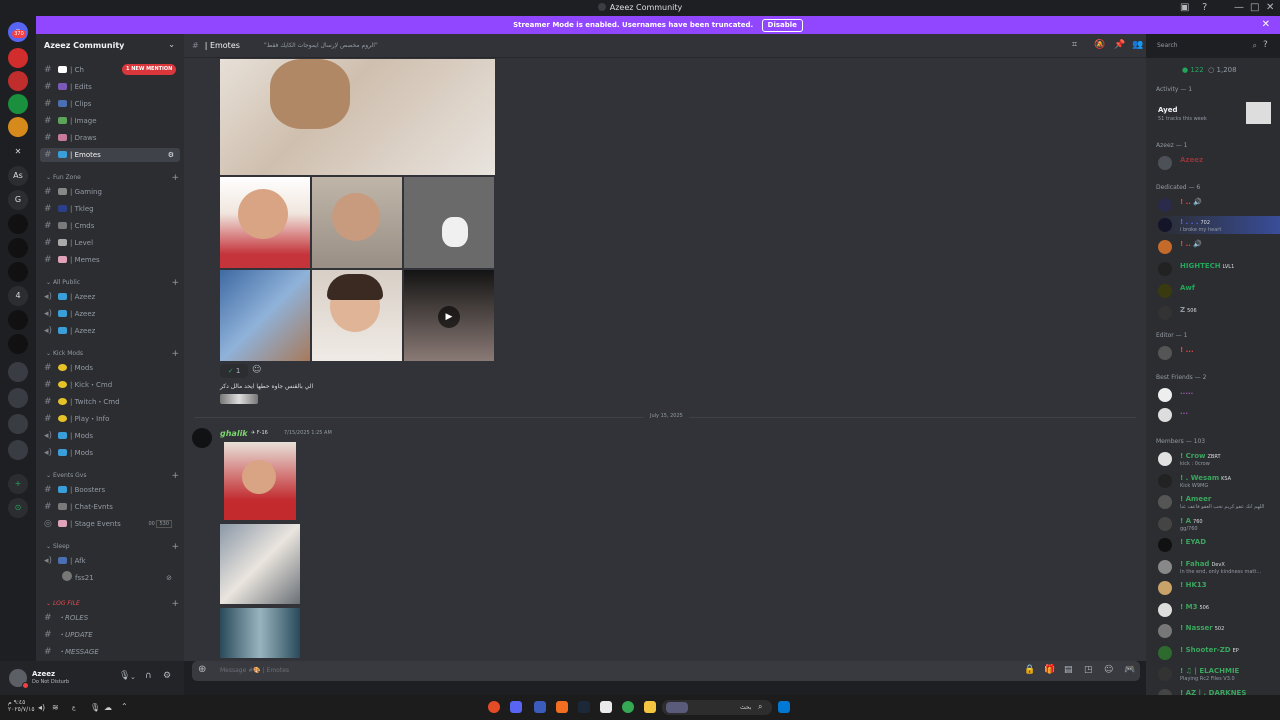 This screenshot has height=720, width=1280. Describe the element at coordinates (110, 402) in the screenshot. I see `channel-item: # | Twitch・Cmd` at that location.